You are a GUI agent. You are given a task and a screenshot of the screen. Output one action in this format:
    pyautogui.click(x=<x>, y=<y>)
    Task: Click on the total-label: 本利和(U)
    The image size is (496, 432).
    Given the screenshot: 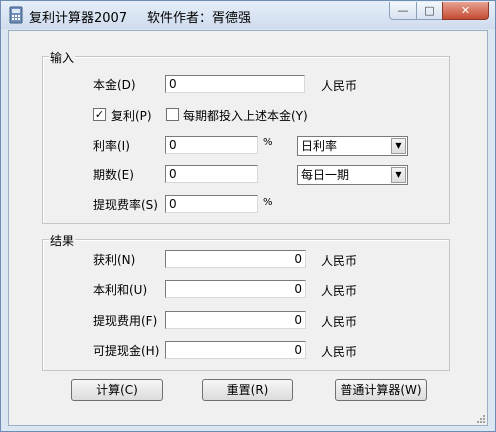 What is the action you would take?
    pyautogui.click(x=120, y=290)
    